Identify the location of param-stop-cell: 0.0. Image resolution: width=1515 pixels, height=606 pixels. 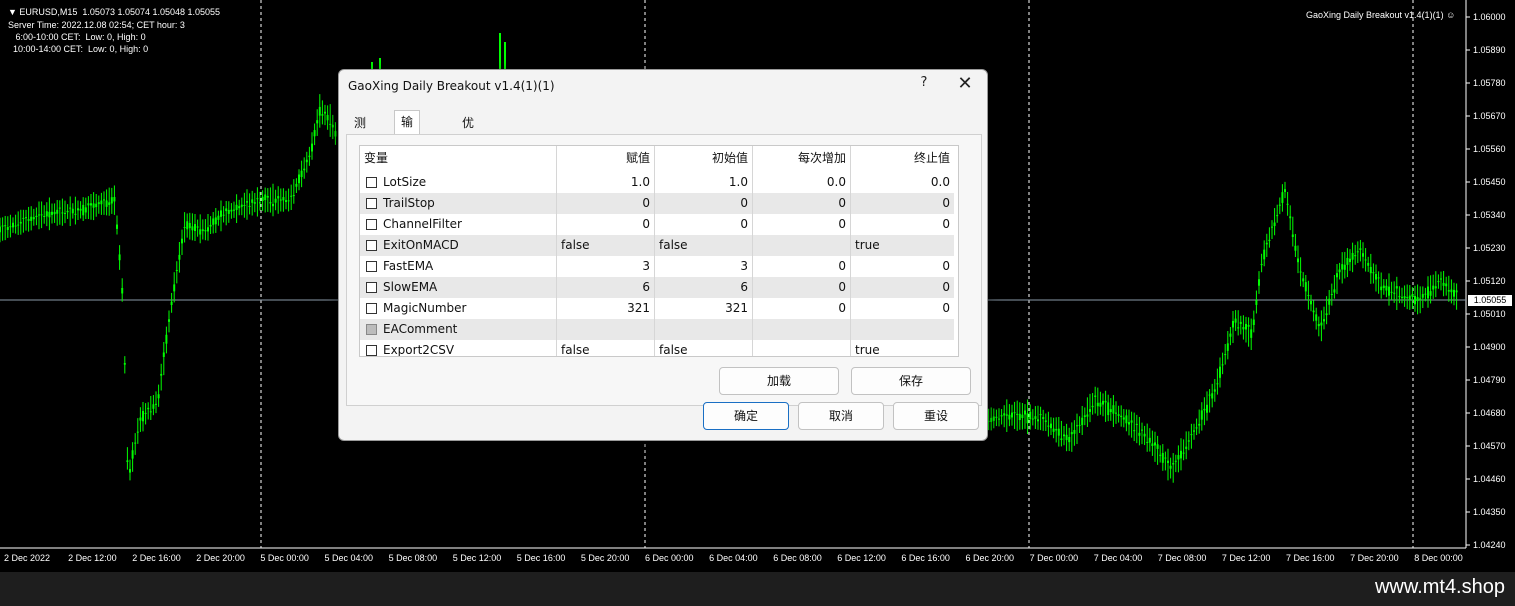
(902, 182).